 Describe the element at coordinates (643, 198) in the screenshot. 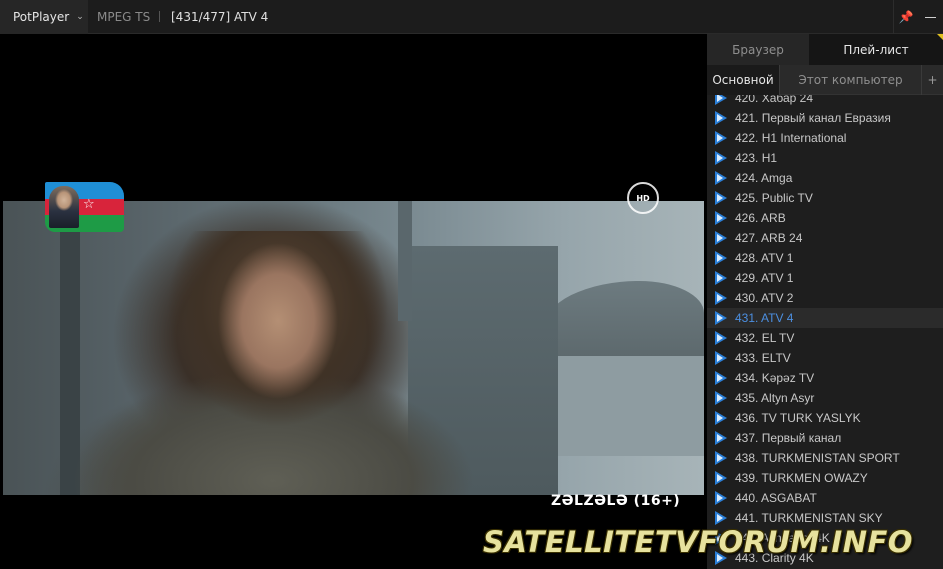

I see `hd-logo-icon: HD` at that location.